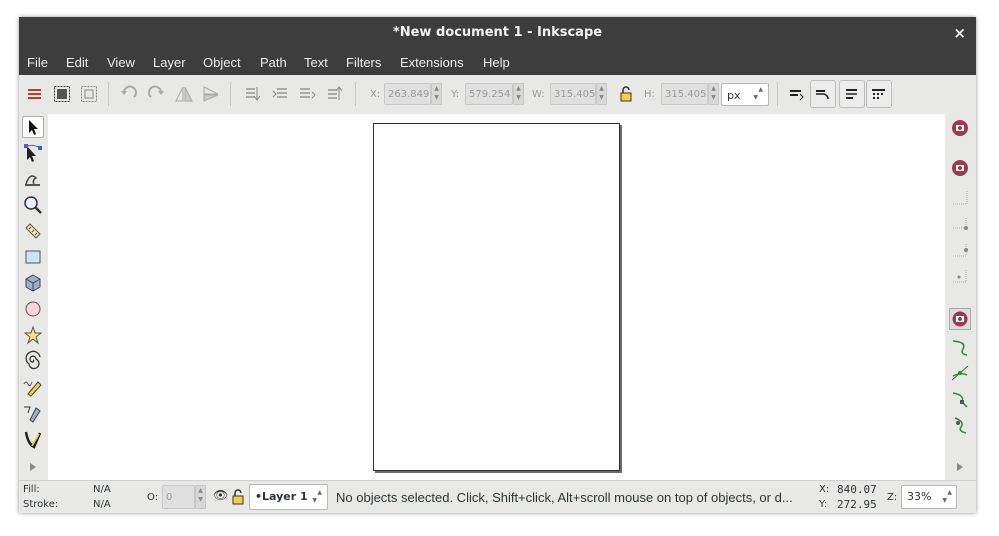  Describe the element at coordinates (35, 94) in the screenshot. I see `select-all-icon` at that location.